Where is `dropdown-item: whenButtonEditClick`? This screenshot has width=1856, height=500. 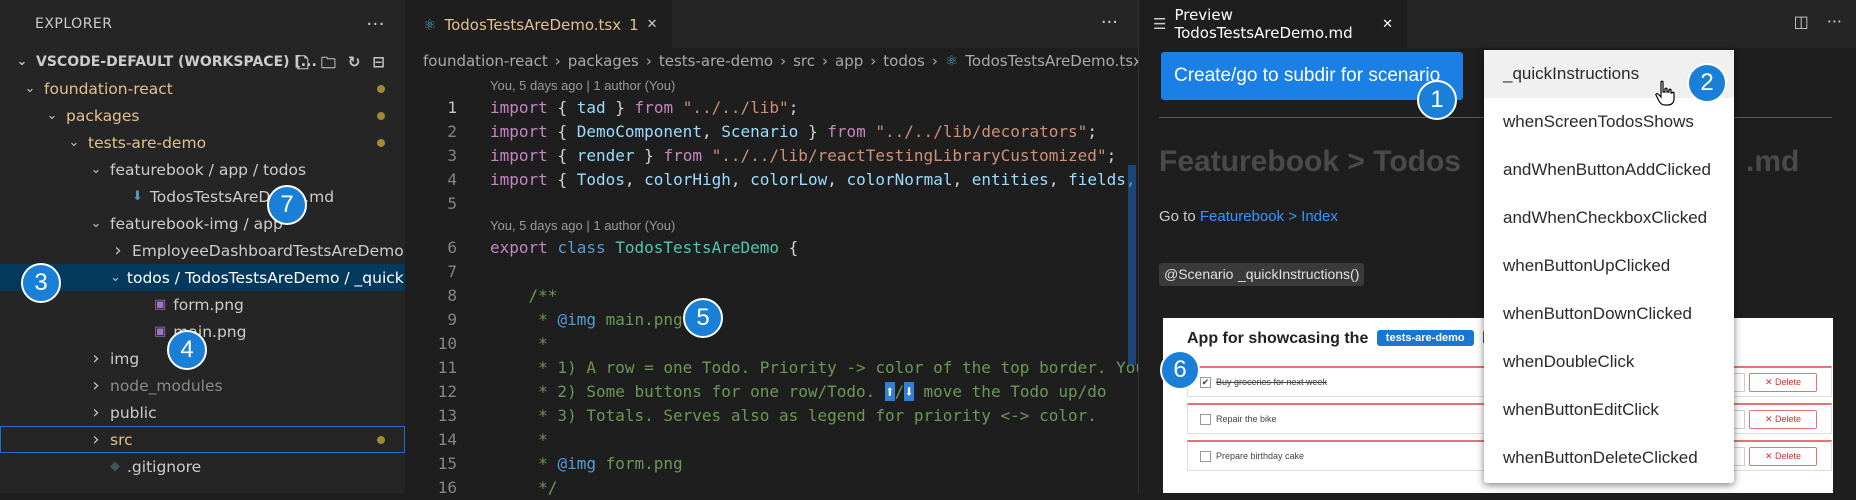
dropdown-item: whenButtonEditClick is located at coordinates (1609, 410).